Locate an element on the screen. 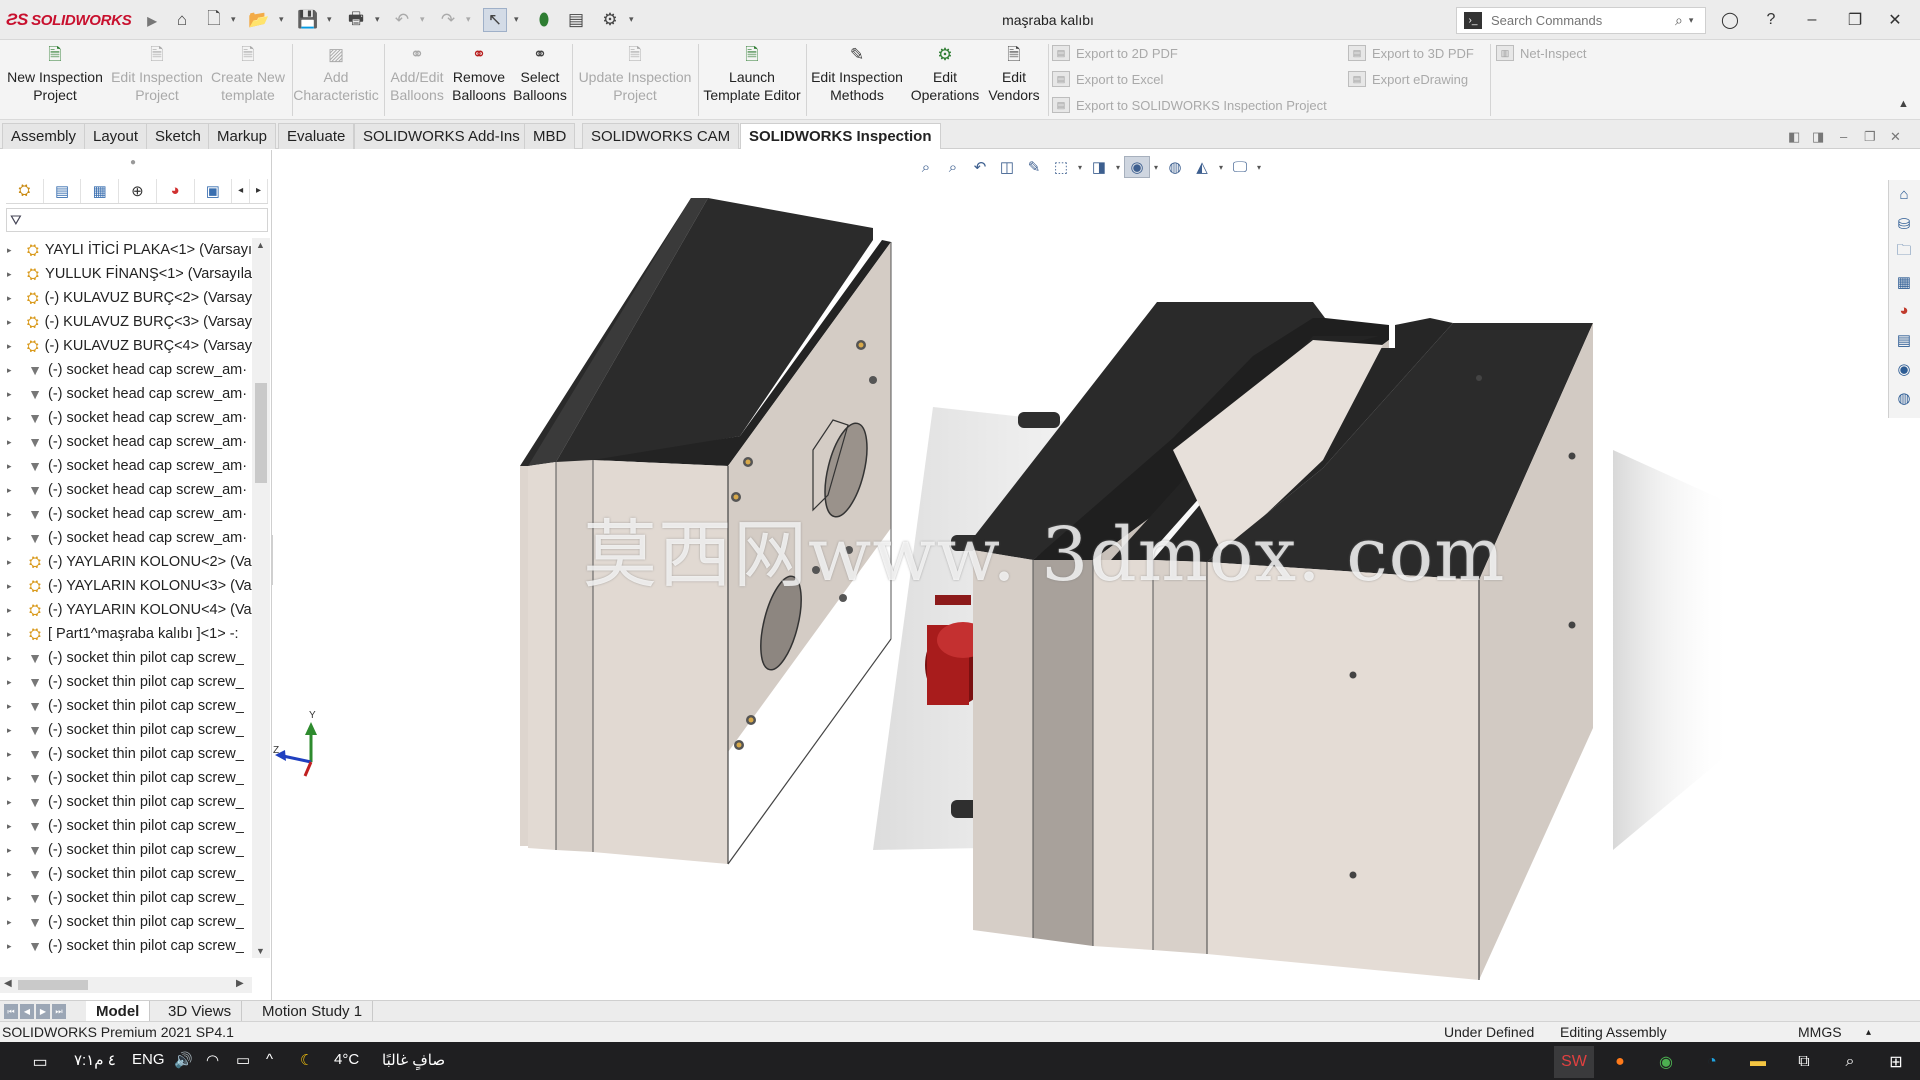 The width and height of the screenshot is (1920, 1080). new-dropdown-caret: ▾ is located at coordinates (233, 19).